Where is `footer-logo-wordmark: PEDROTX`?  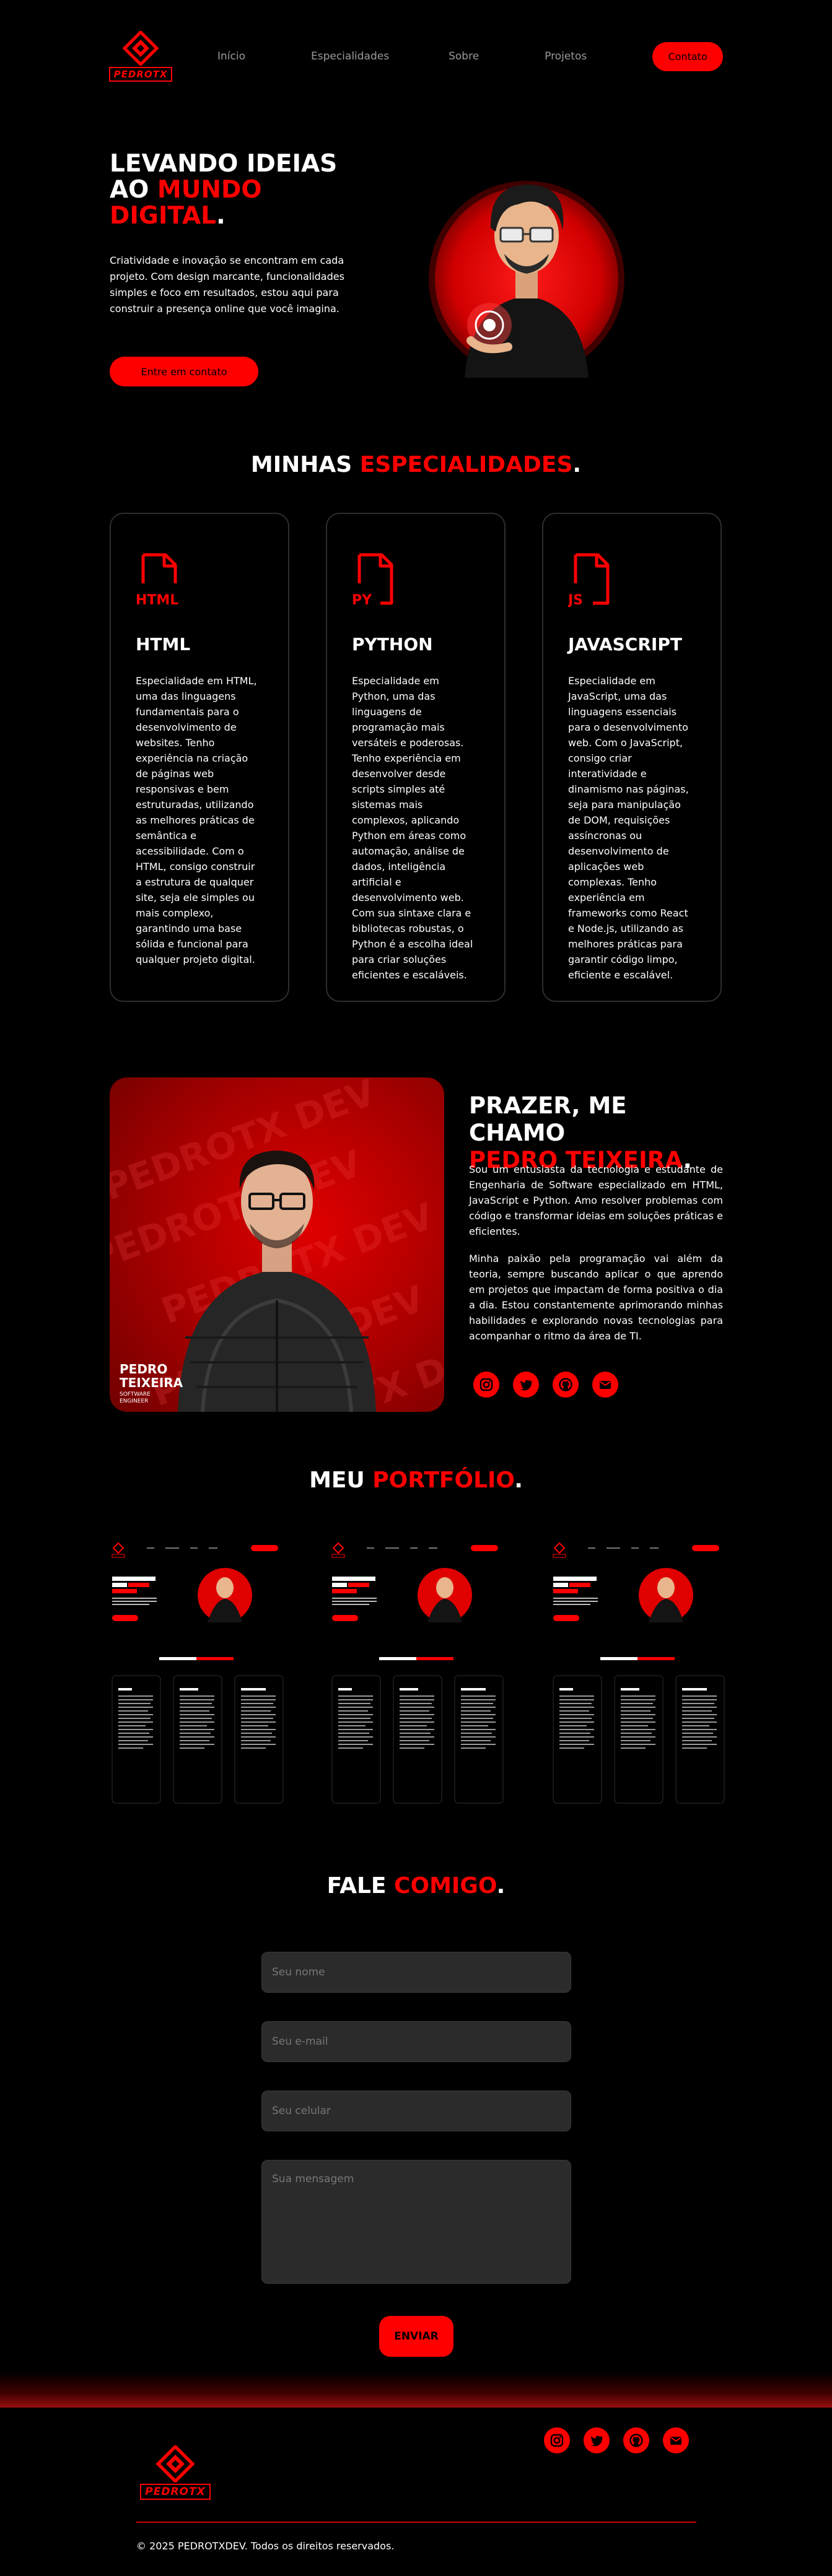
footer-logo-wordmark: PEDROTX is located at coordinates (175, 2492).